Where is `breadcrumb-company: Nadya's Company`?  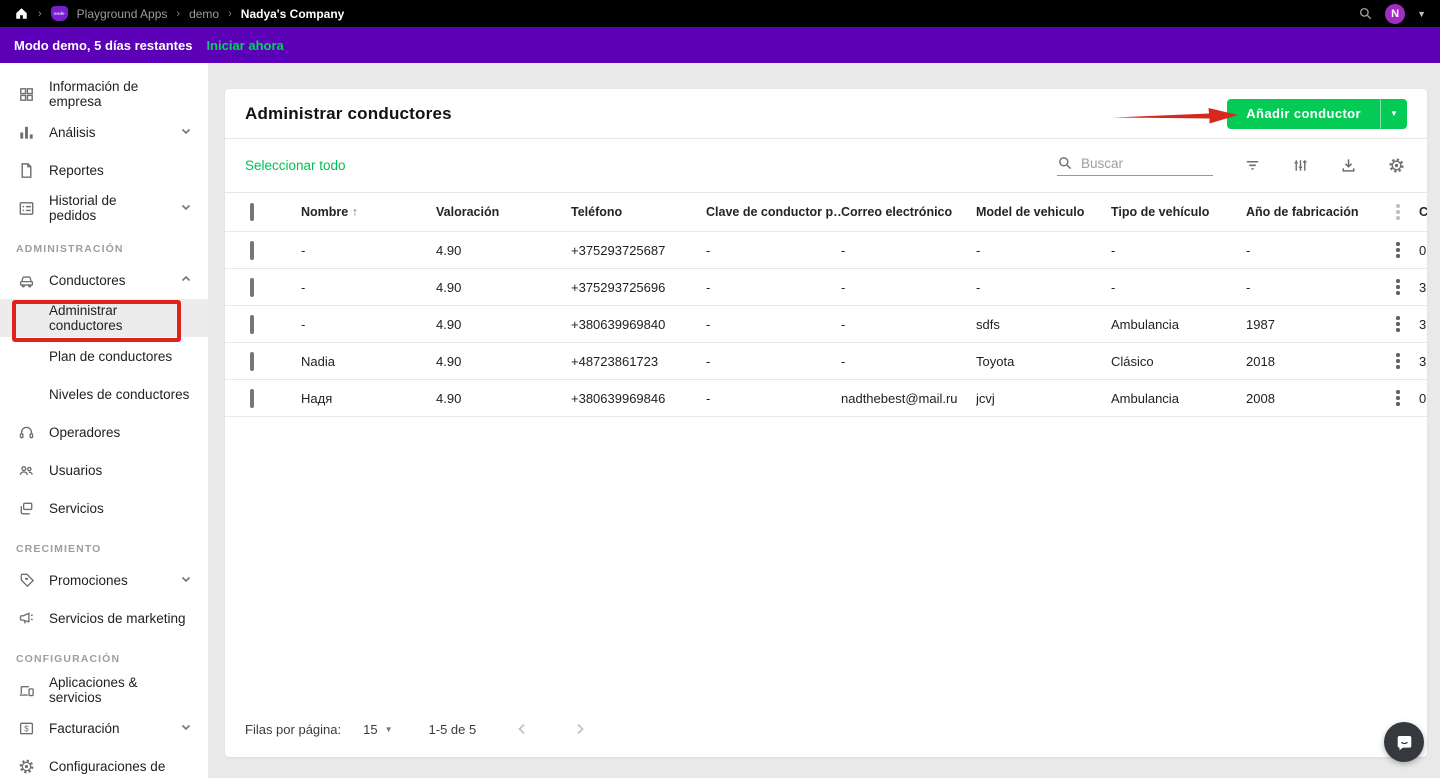
breadcrumb-company: Nadya's Company is located at coordinates (293, 14).